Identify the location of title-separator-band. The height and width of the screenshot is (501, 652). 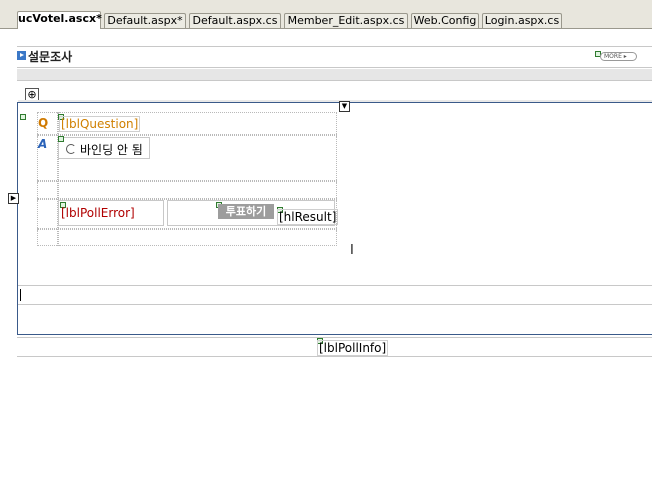
(334, 75).